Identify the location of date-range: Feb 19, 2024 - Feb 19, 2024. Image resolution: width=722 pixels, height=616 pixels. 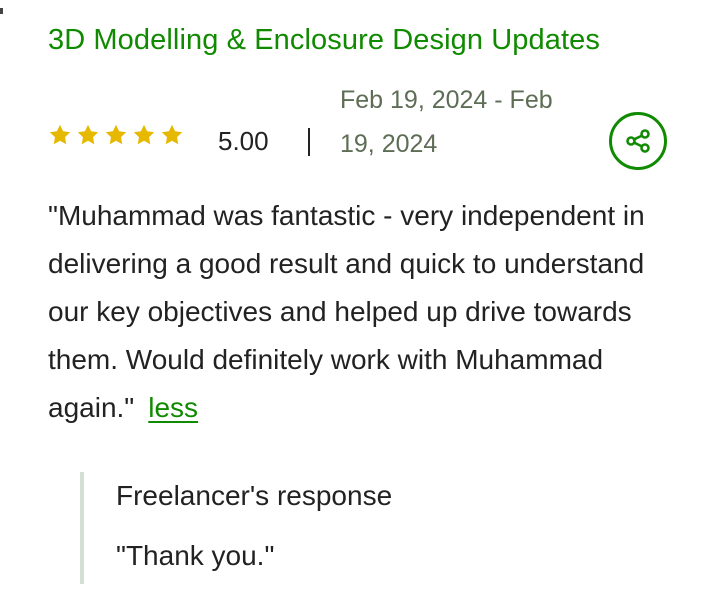
(446, 122).